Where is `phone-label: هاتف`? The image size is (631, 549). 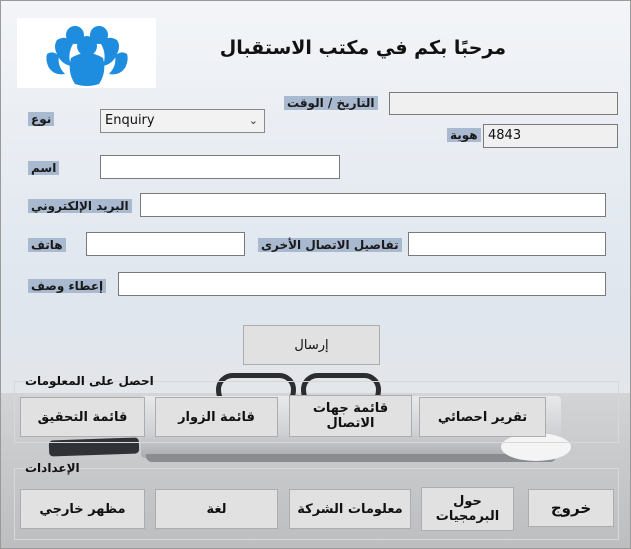
phone-label: هاتف is located at coordinates (47, 245).